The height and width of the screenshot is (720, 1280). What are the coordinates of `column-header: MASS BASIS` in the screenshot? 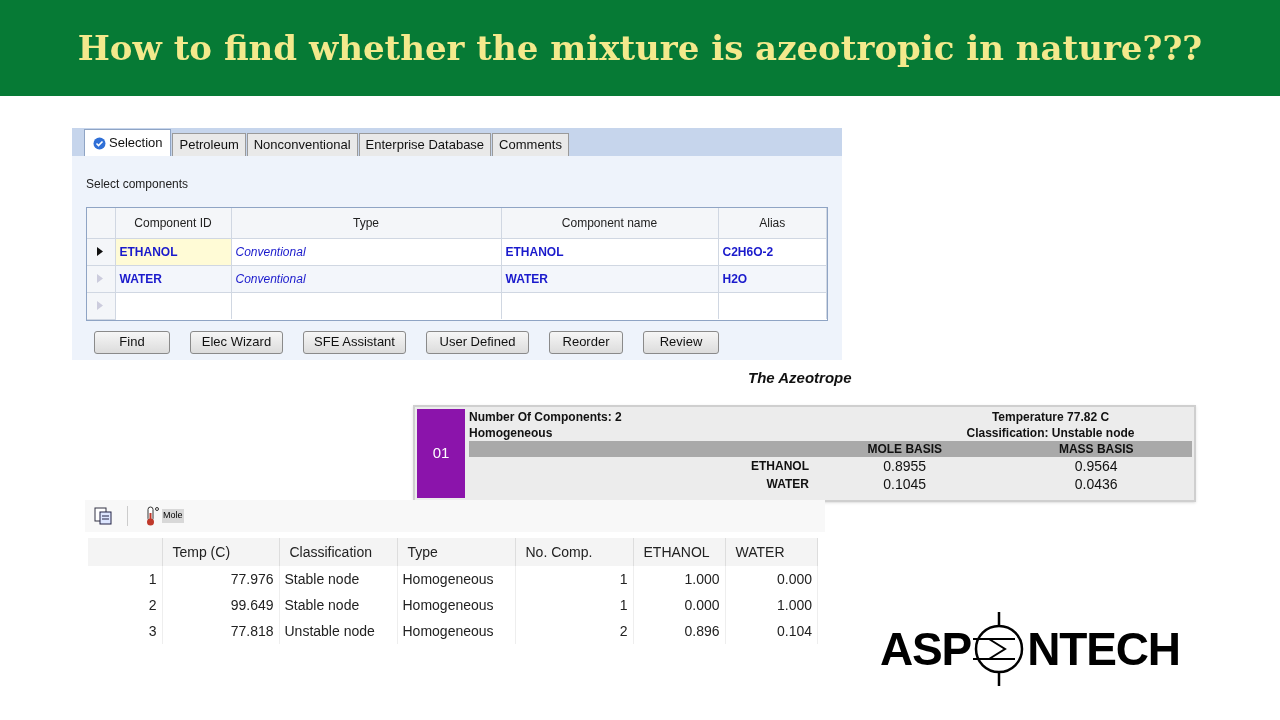 It's located at (1096, 449).